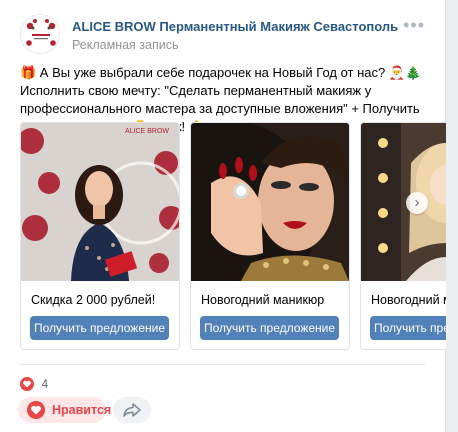 The width and height of the screenshot is (458, 432). Describe the element at coordinates (82, 410) in the screenshot. I see `like-label: Нравится` at that location.